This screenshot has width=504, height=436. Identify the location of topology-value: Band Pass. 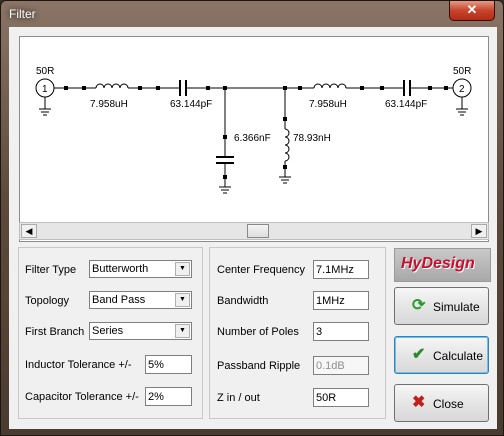
(119, 300).